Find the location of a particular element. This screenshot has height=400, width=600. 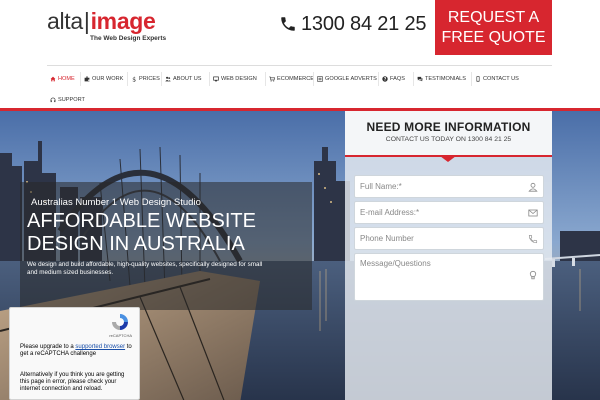

list-icon is located at coordinates (320, 79).